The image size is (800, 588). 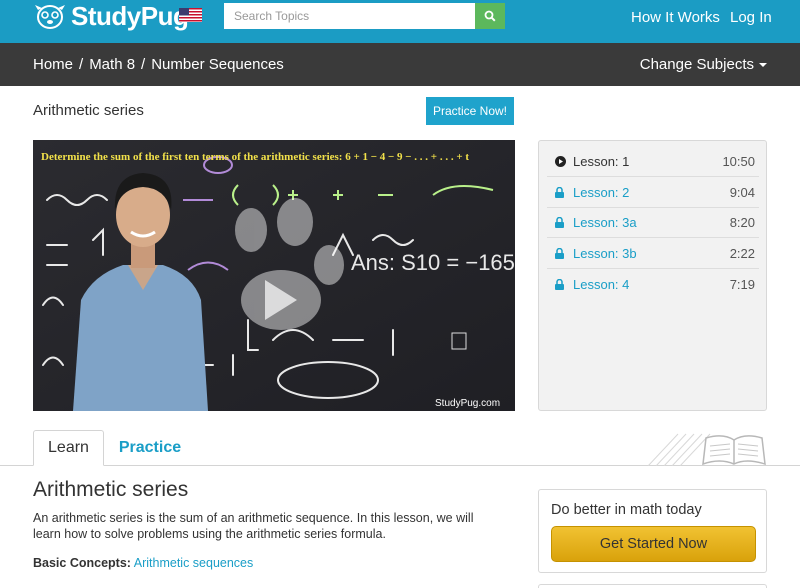 I want to click on tab-learn: Learn, so click(x=68, y=448).